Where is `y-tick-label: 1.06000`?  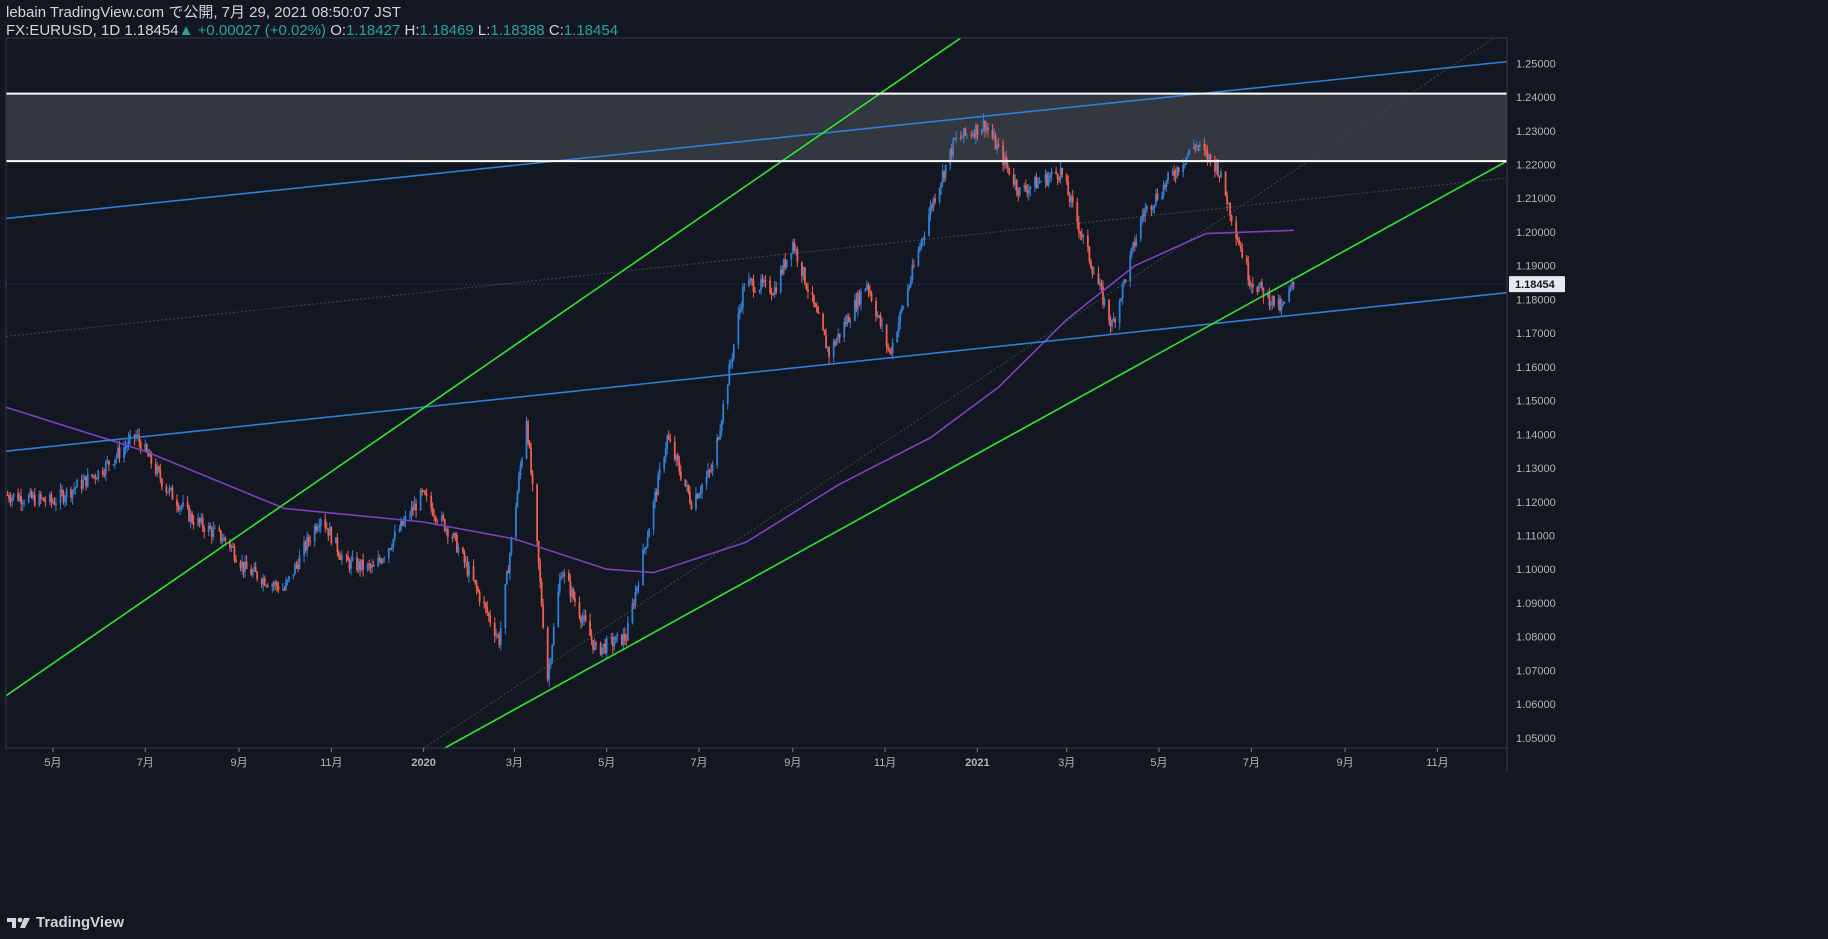
y-tick-label: 1.06000 is located at coordinates (1536, 705).